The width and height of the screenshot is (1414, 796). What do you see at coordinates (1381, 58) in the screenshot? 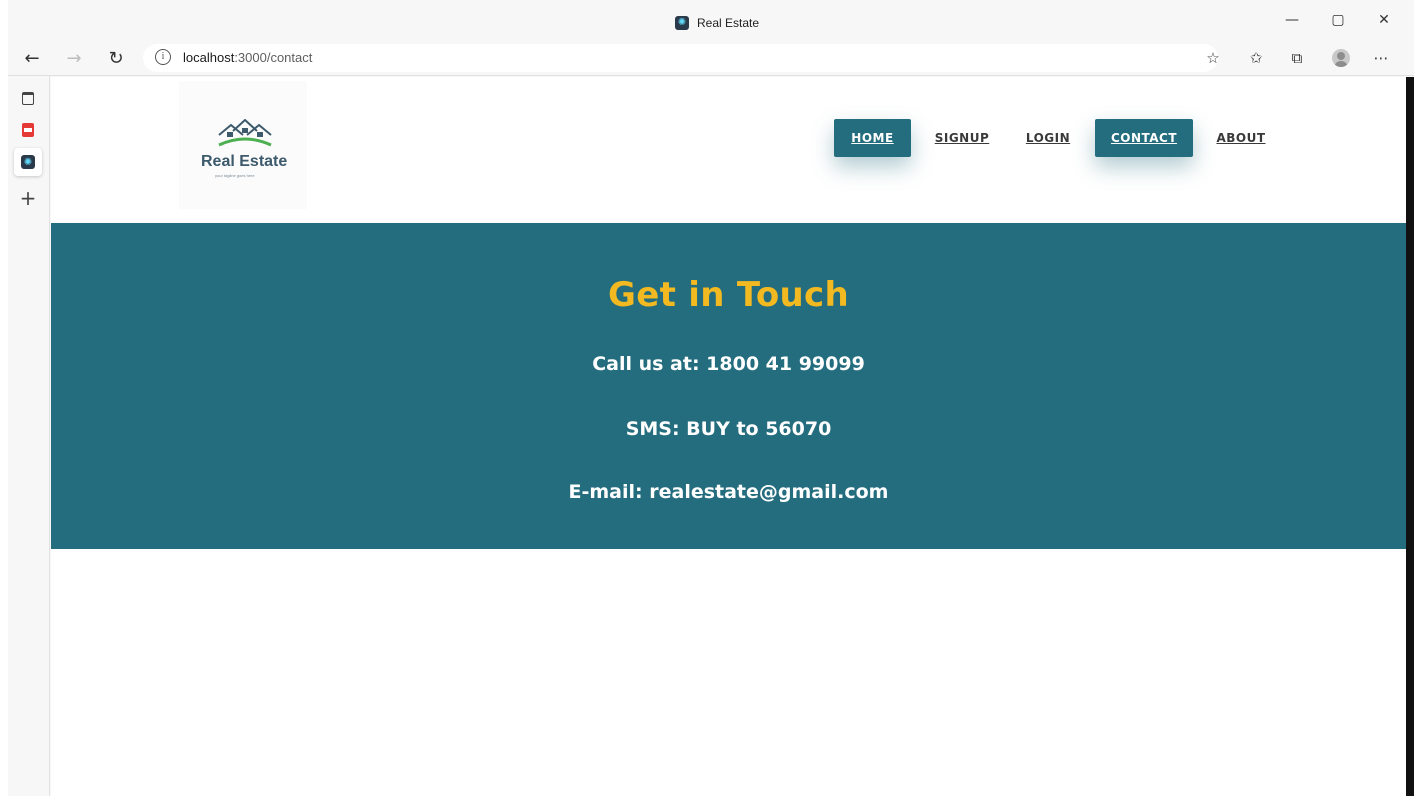
I see `more-options-icon: ⋯` at bounding box center [1381, 58].